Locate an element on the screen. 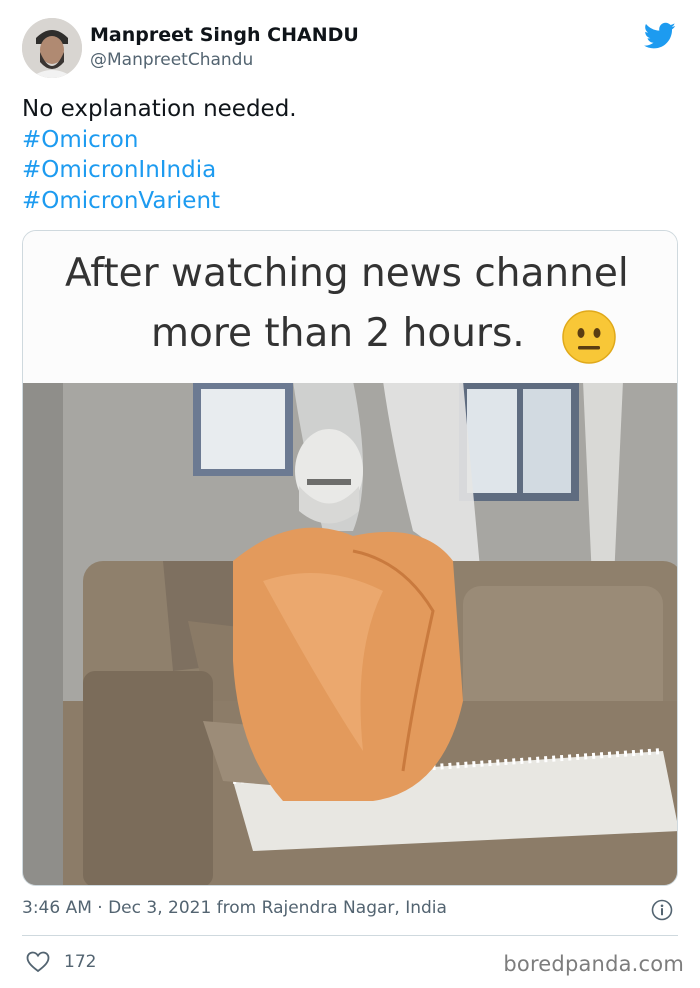  watermark: boredpanda.com is located at coordinates (593, 964).